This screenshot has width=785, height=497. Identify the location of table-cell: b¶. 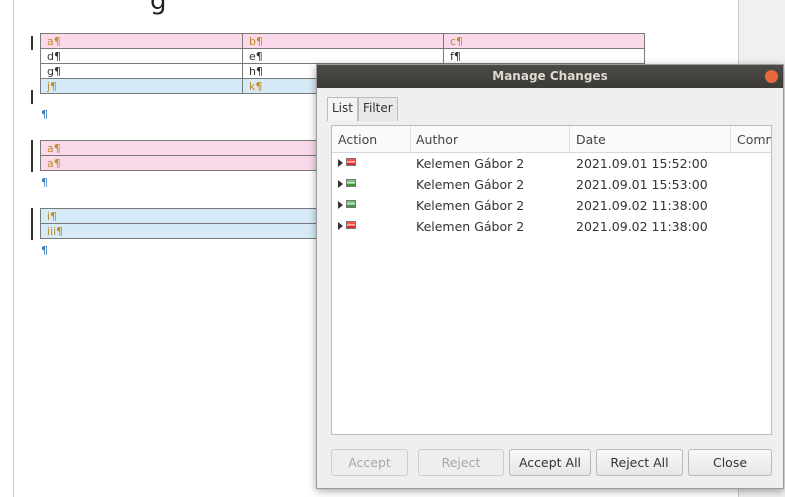
(343, 41).